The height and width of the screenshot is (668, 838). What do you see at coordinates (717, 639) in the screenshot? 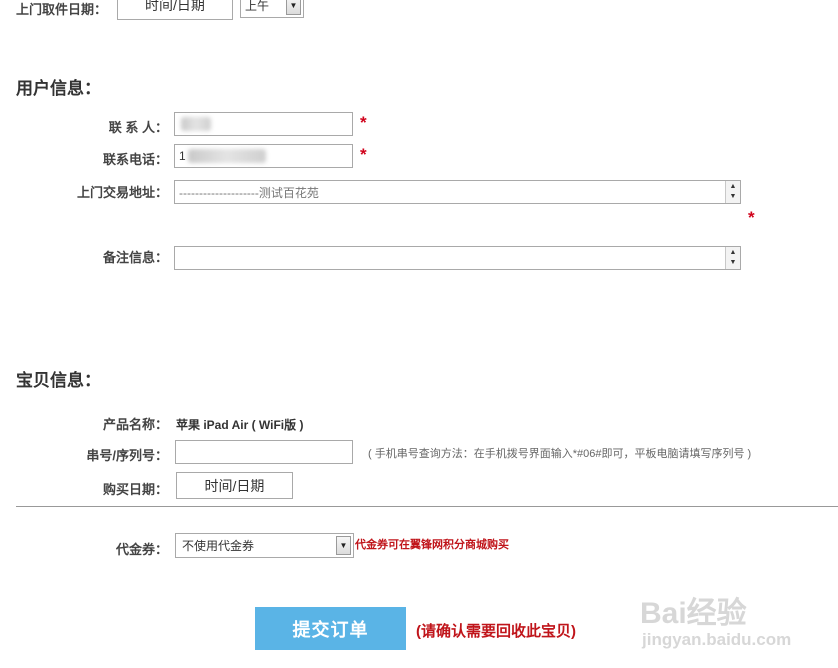
I see `baidu-jingyan-url: jingyan.baidu.com` at bounding box center [717, 639].